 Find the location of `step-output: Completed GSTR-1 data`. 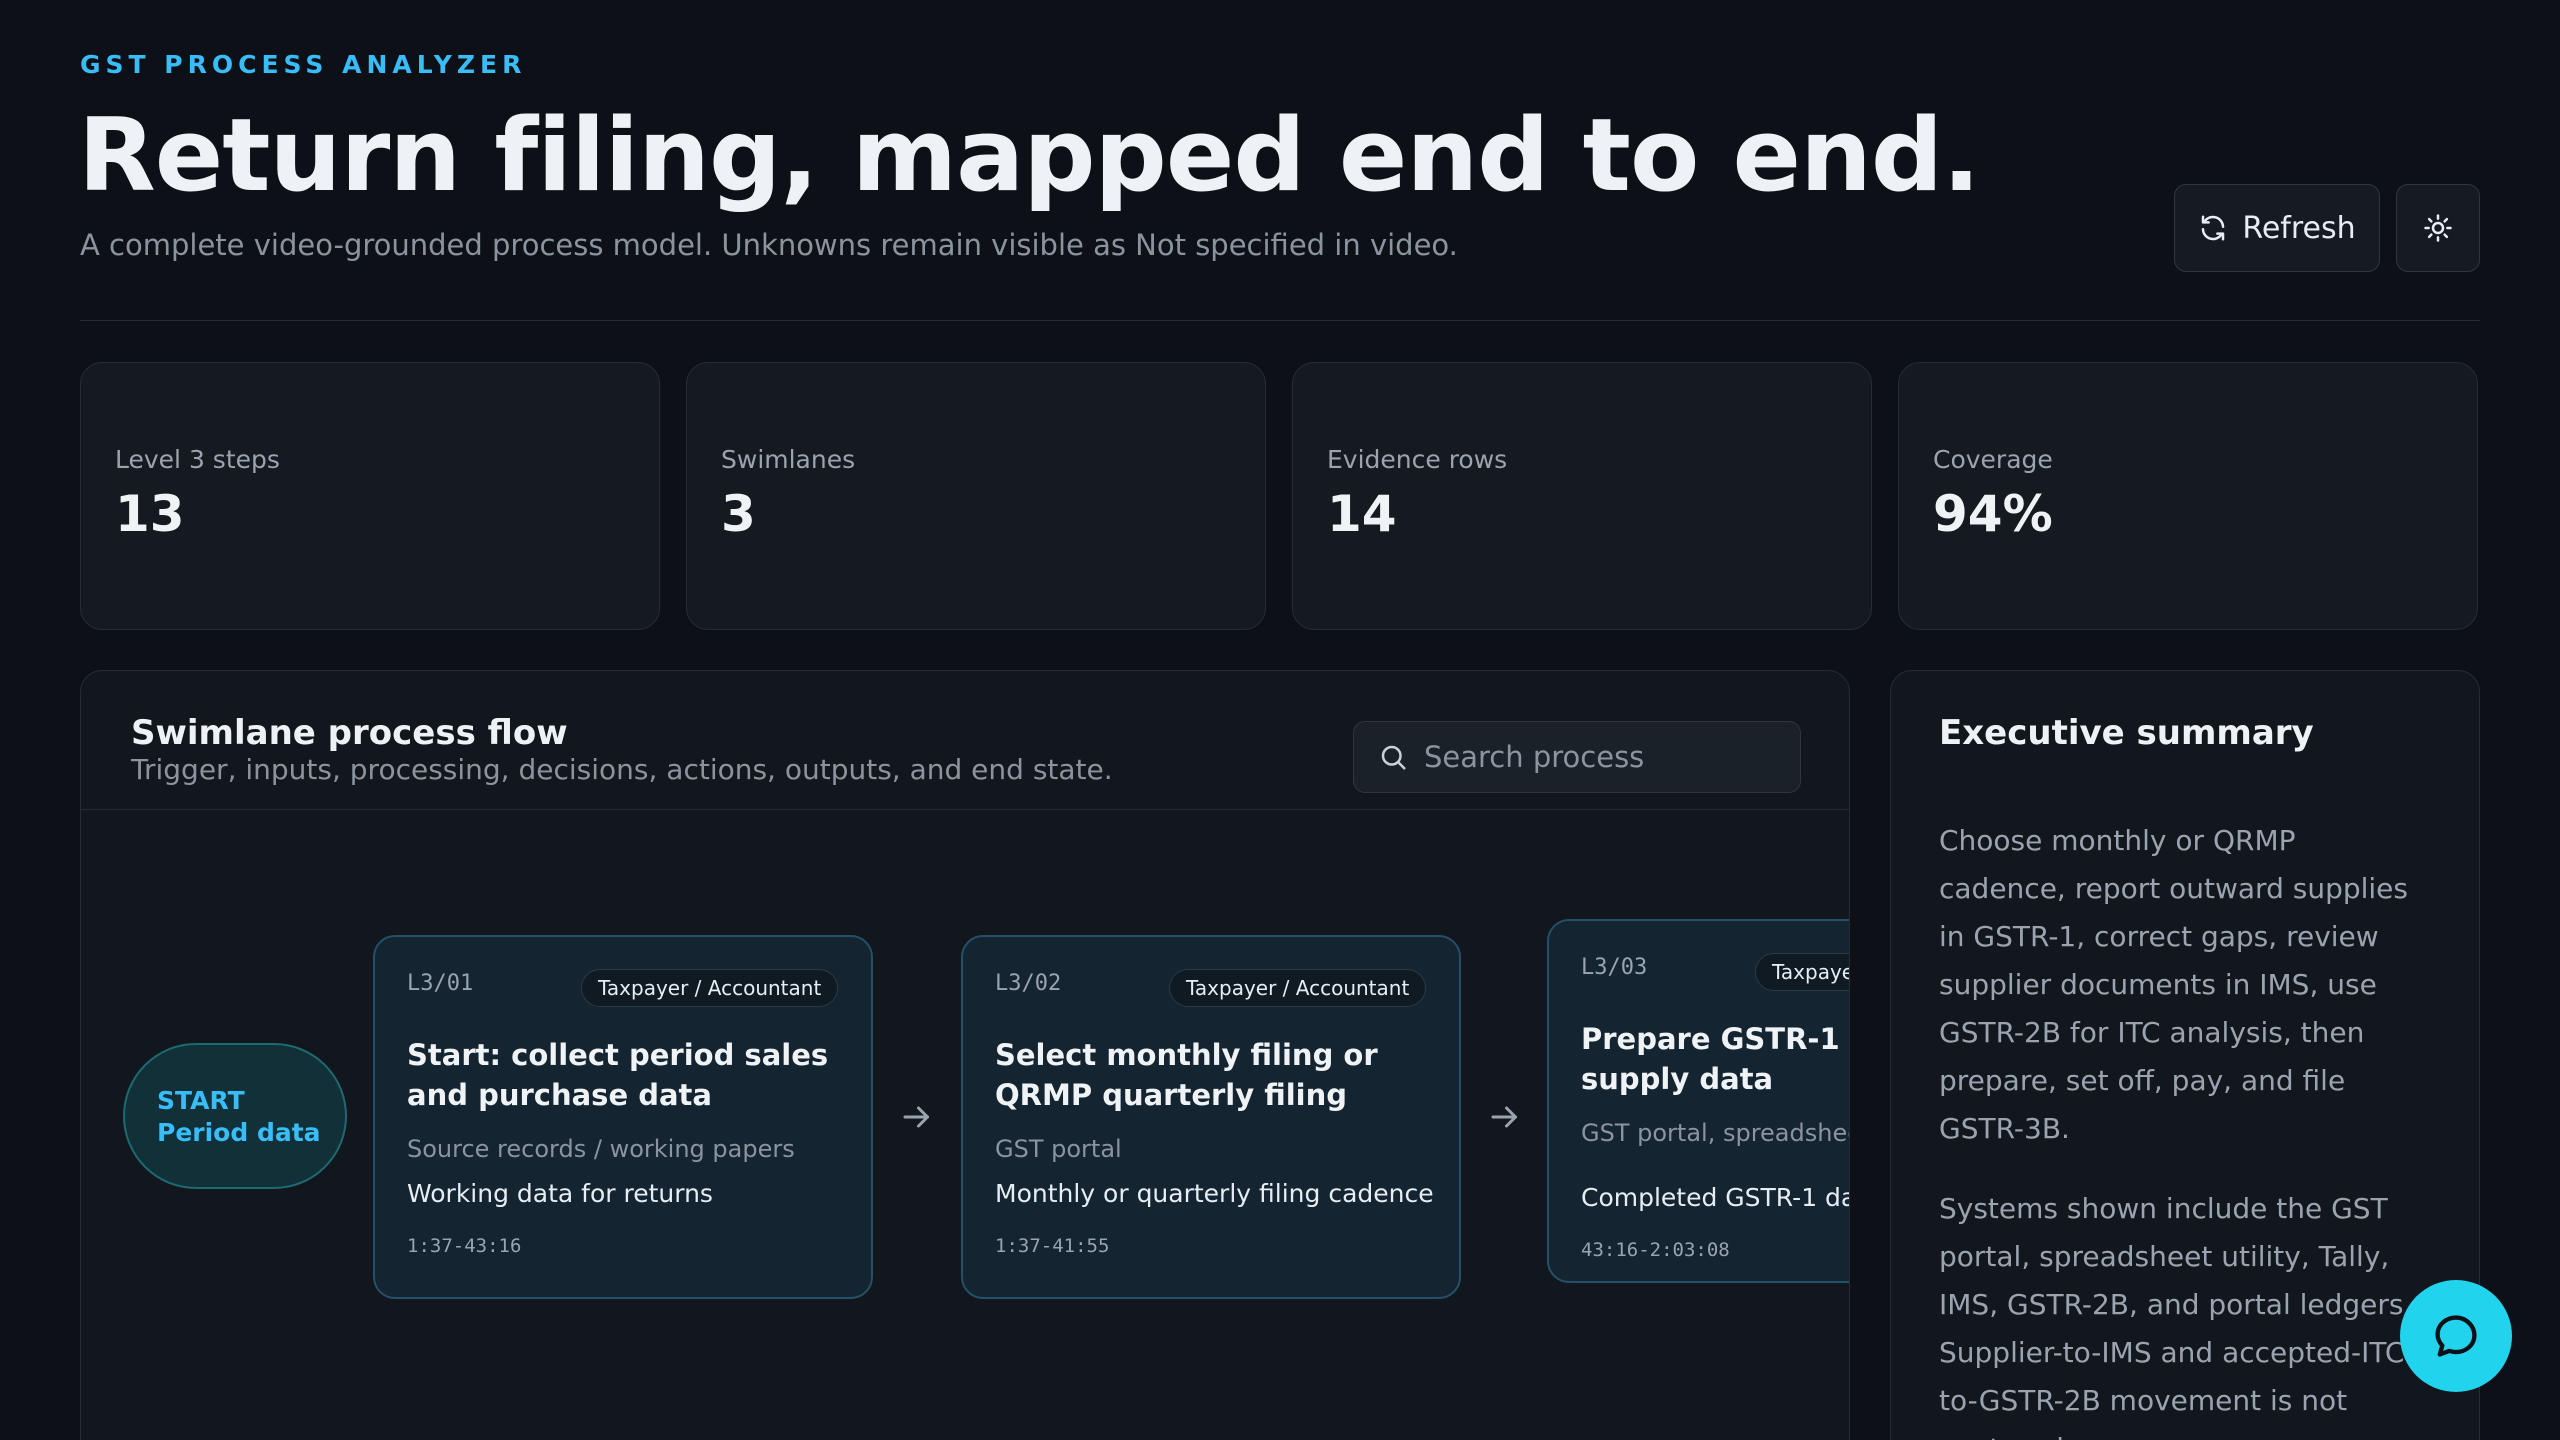

step-output: Completed GSTR-1 data is located at coordinates (1715, 1197).